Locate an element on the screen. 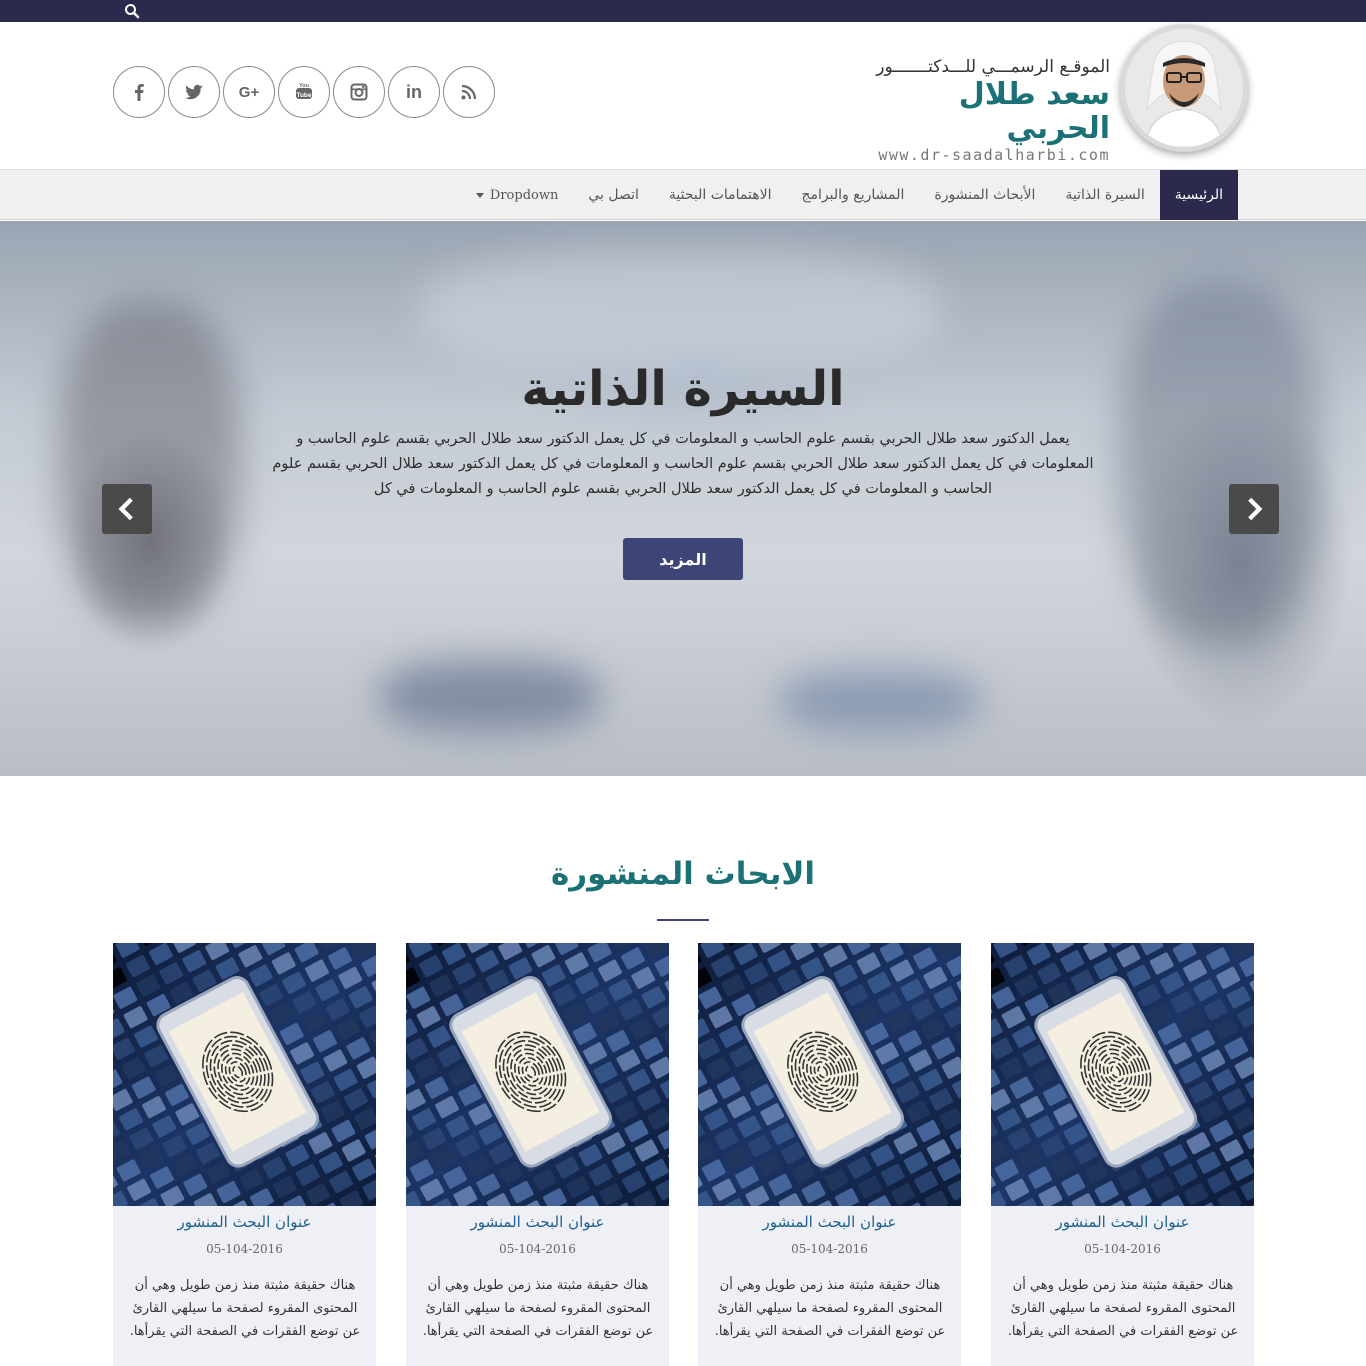 This screenshot has width=1366, height=1366. rss-button is located at coordinates (469, 92).